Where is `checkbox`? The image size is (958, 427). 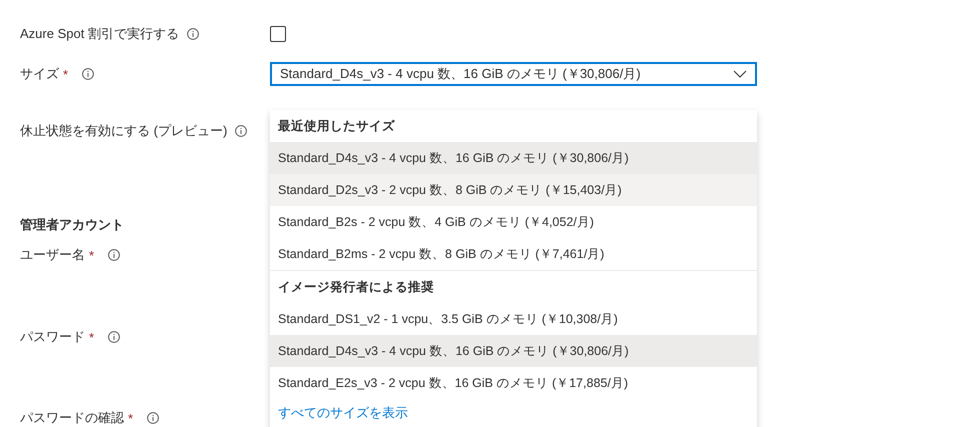 checkbox is located at coordinates (278, 34).